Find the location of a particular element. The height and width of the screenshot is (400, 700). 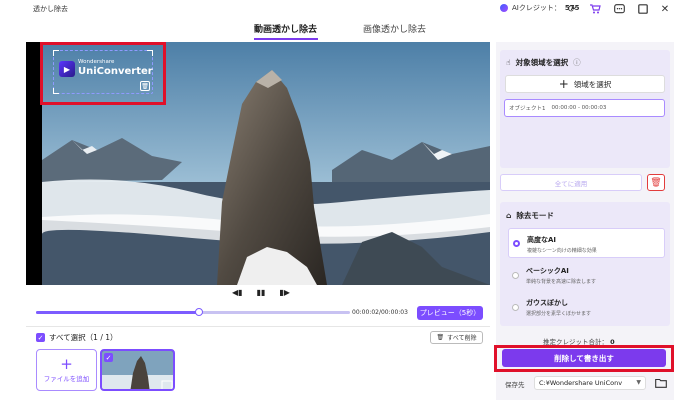

region-title: 対象領域を選択 is located at coordinates (542, 62).